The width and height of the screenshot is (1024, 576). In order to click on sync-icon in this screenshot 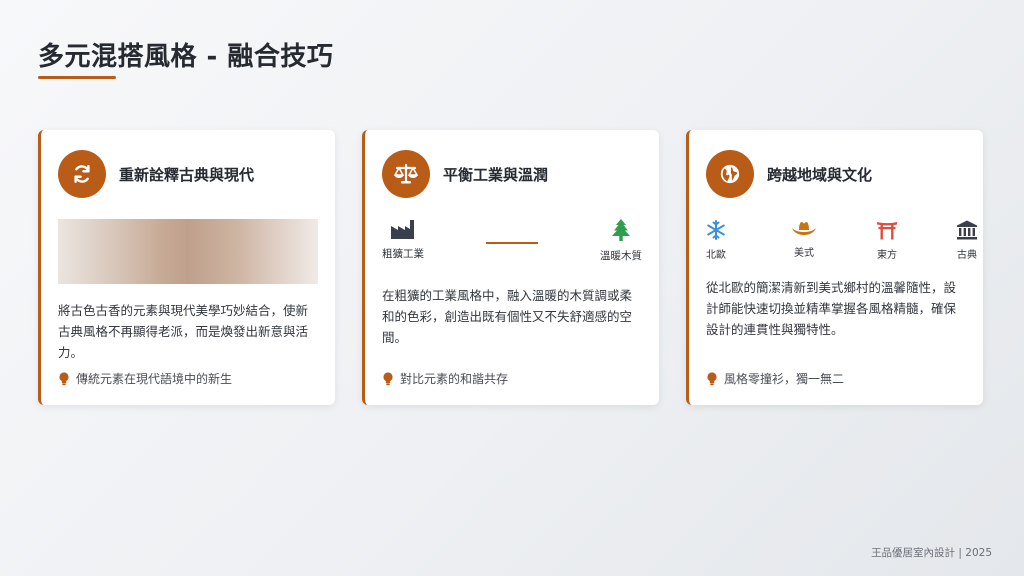, I will do `click(82, 174)`.